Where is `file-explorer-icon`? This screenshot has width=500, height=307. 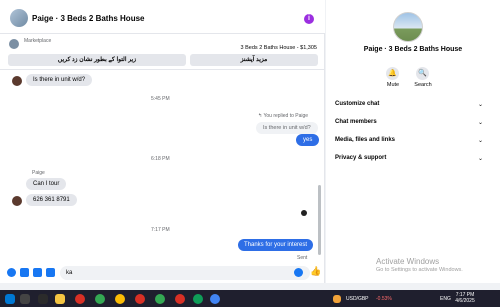 file-explorer-icon is located at coordinates (60, 299).